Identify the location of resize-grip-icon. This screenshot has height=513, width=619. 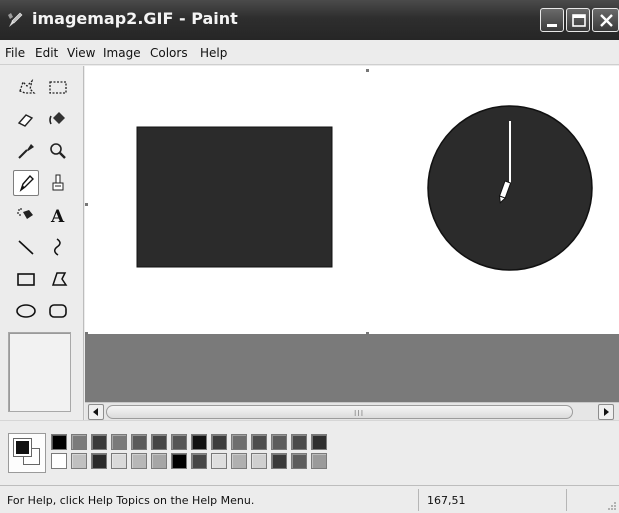
(612, 506).